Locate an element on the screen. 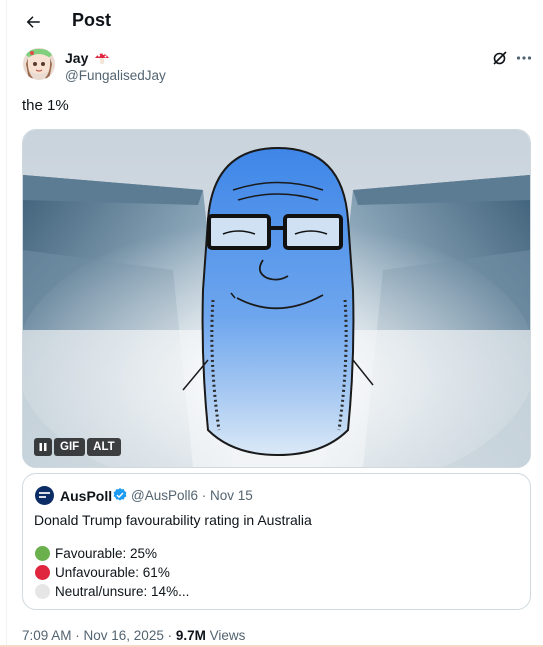 The width and height of the screenshot is (543, 647). pause-button is located at coordinates (43, 447).